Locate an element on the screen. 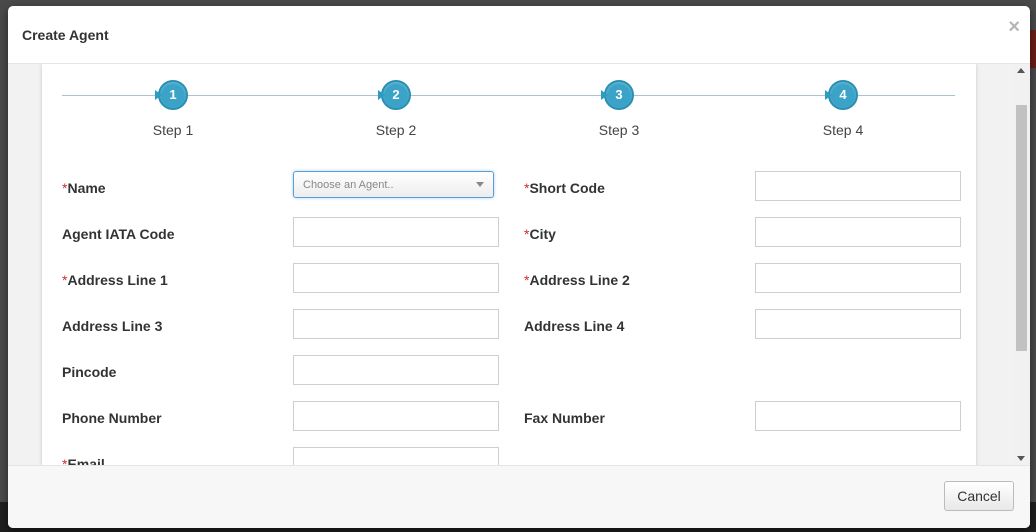  step-label: Step 1 is located at coordinates (173, 130).